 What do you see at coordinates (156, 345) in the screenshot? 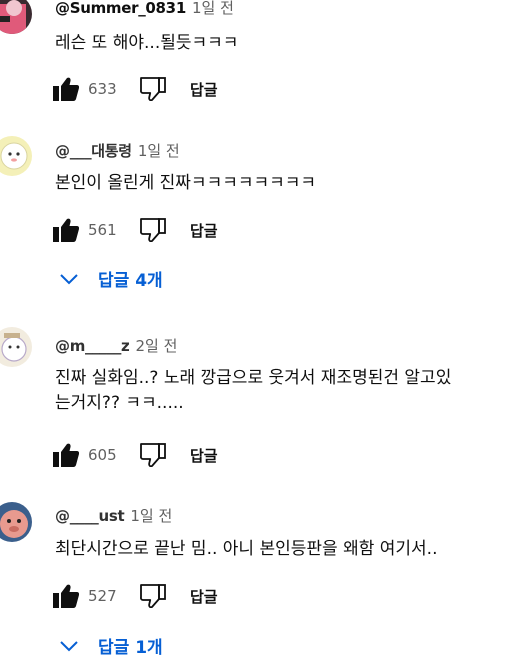
I see `comment-time: 2일 전` at bounding box center [156, 345].